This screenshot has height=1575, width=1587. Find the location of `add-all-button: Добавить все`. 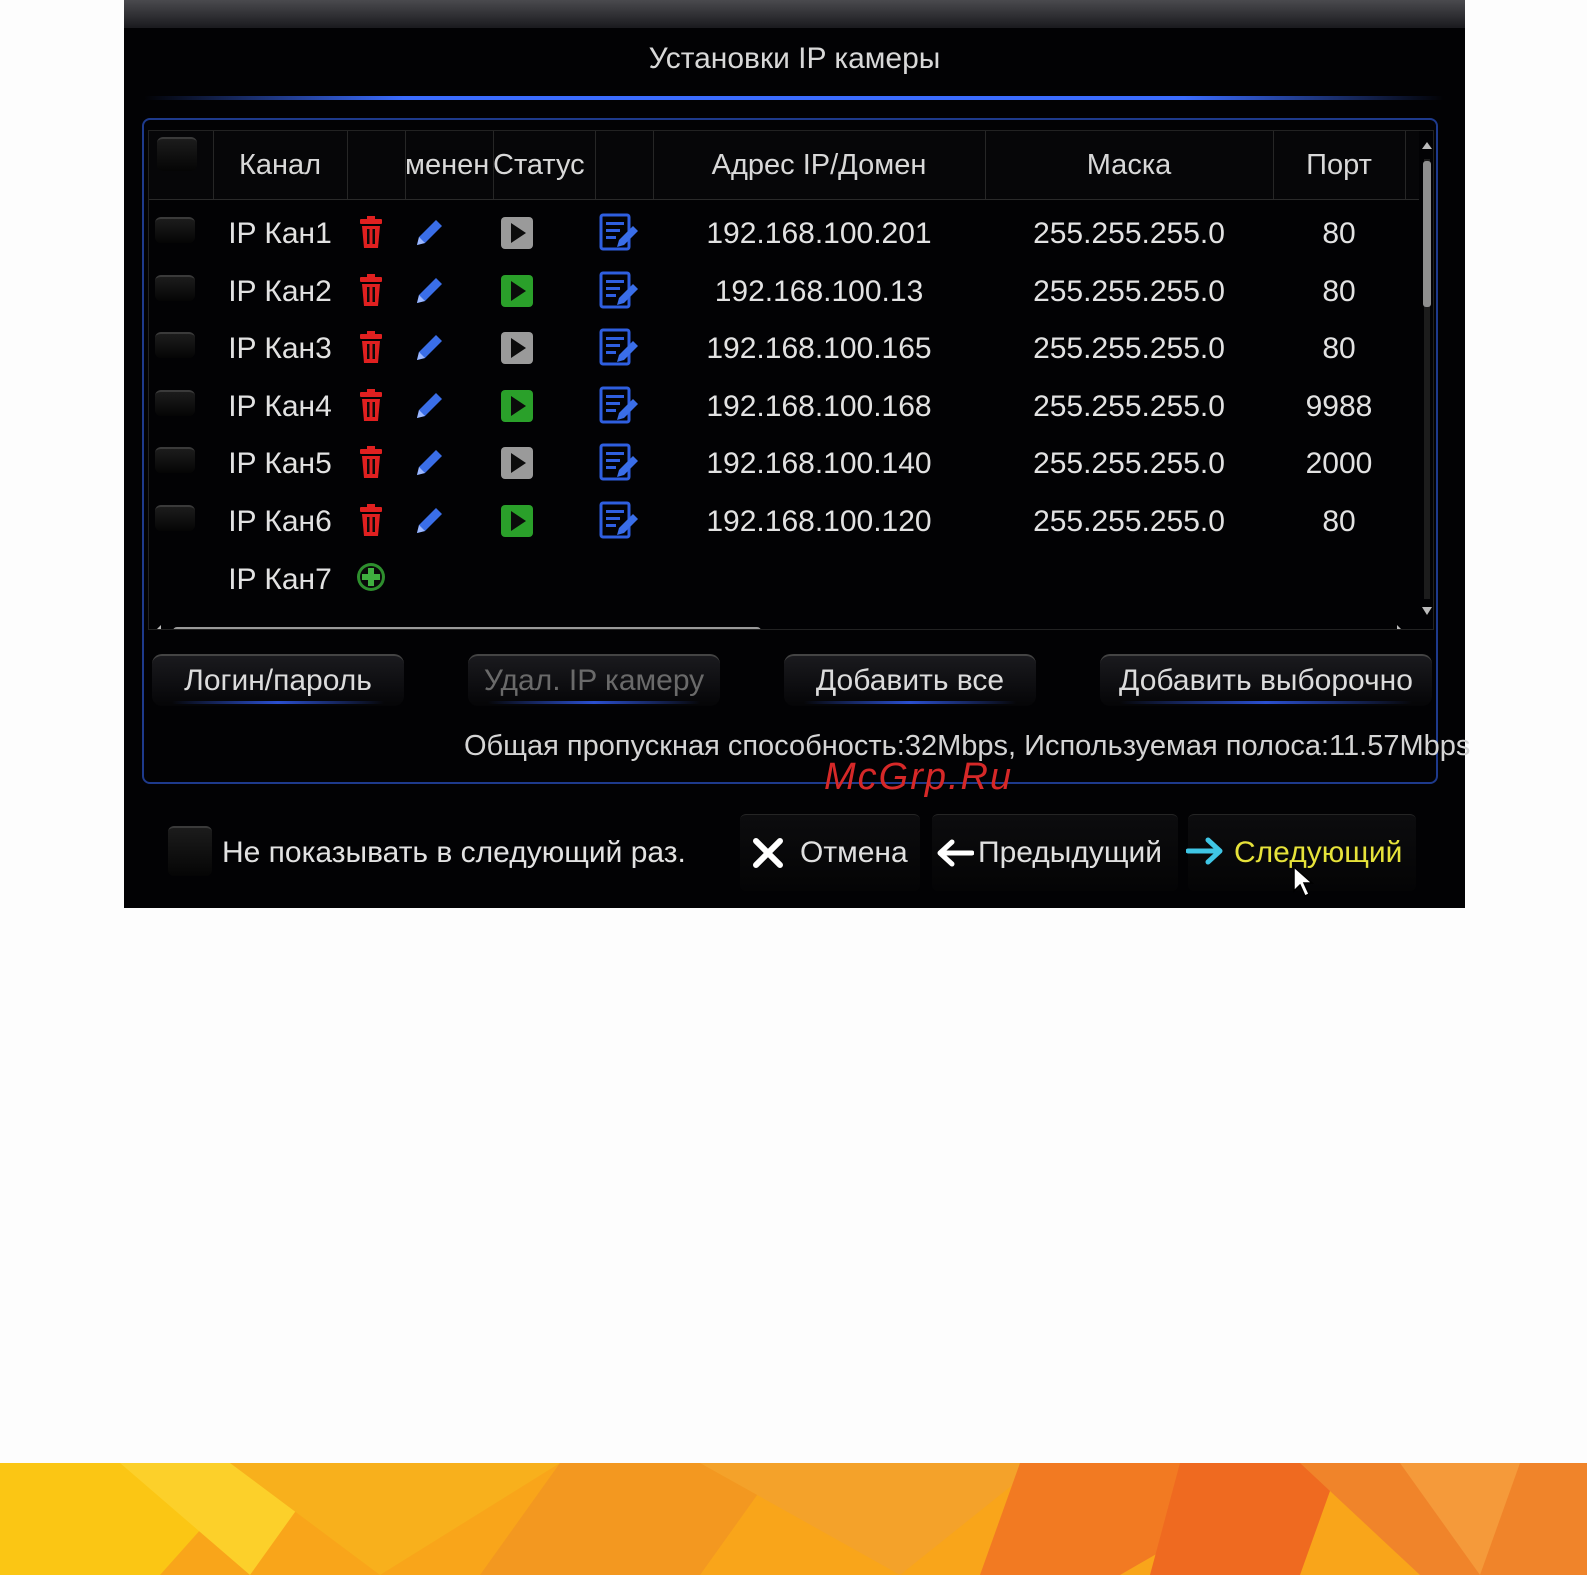

add-all-button: Добавить все is located at coordinates (910, 680).